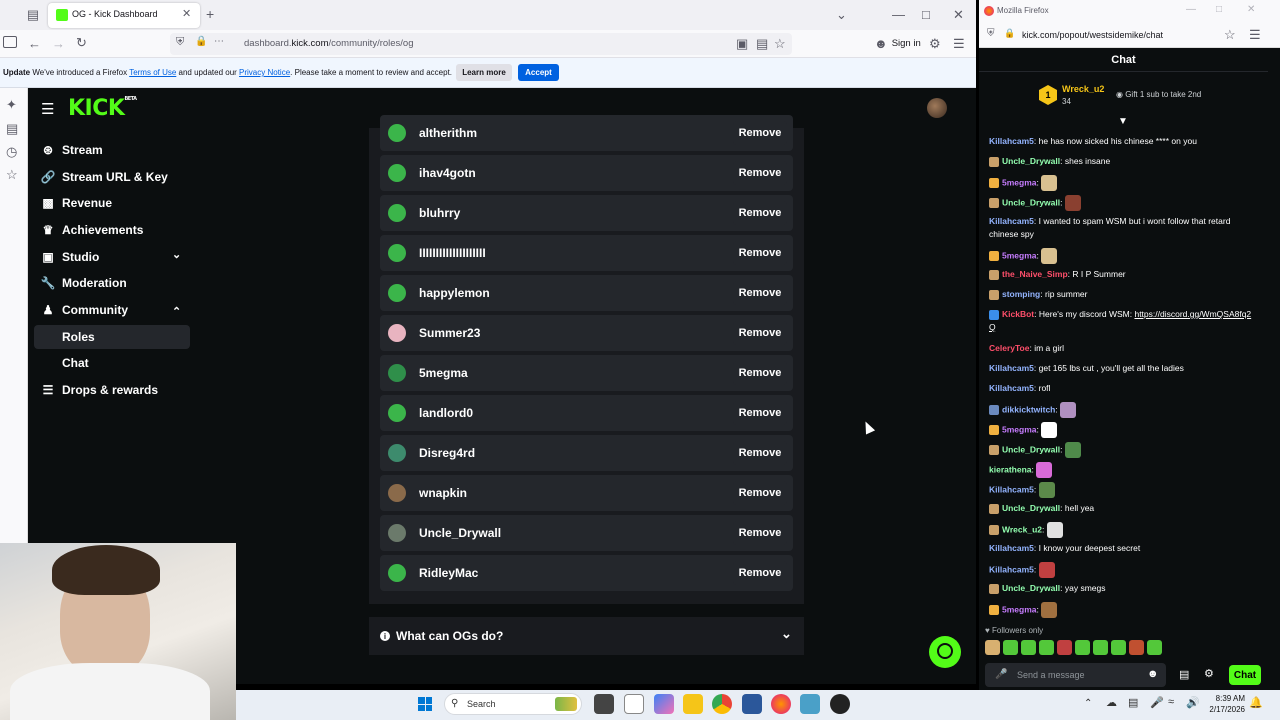 The height and width of the screenshot is (720, 1280). I want to click on lock-icon: 🔒, so click(1009, 33).